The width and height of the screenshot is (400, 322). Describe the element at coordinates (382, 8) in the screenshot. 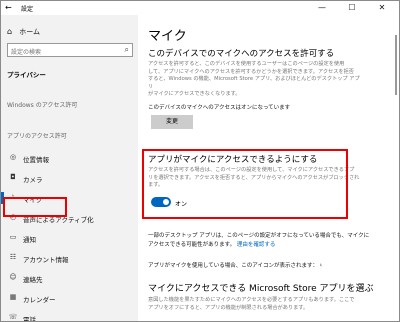

I see `close-icon: ✕` at that location.